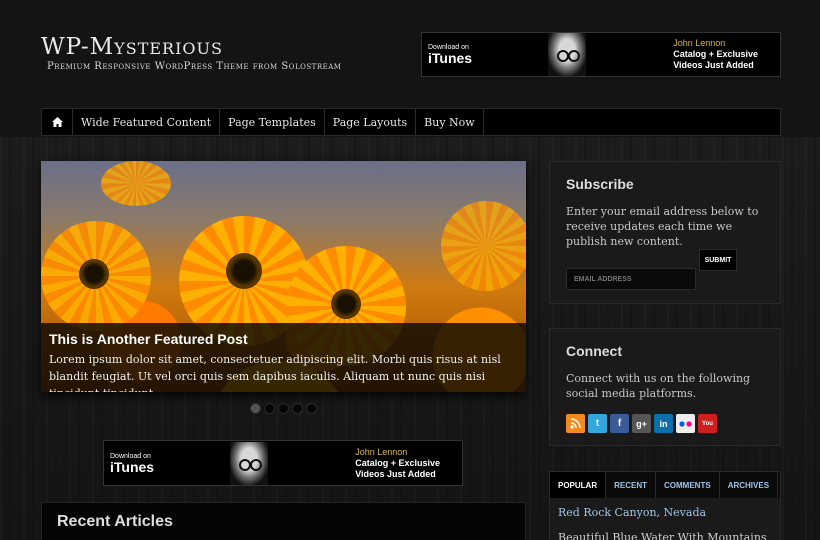 This screenshot has width=820, height=540. Describe the element at coordinates (115, 521) in the screenshot. I see `recent-articles-heading: Recent Articles` at that location.